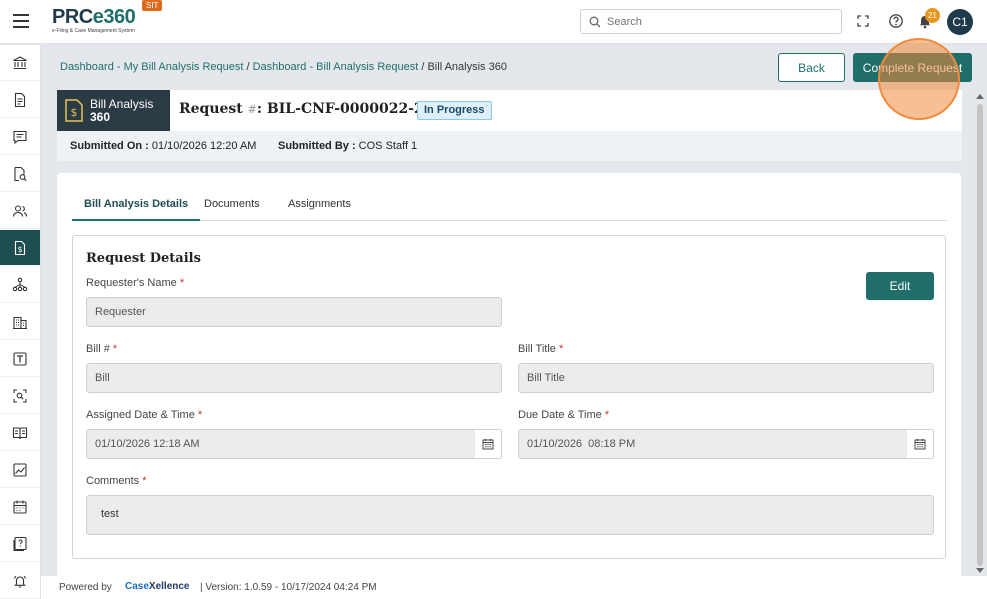  What do you see at coordinates (912, 67) in the screenshot?
I see `complete-request-button: Complete Request` at bounding box center [912, 67].